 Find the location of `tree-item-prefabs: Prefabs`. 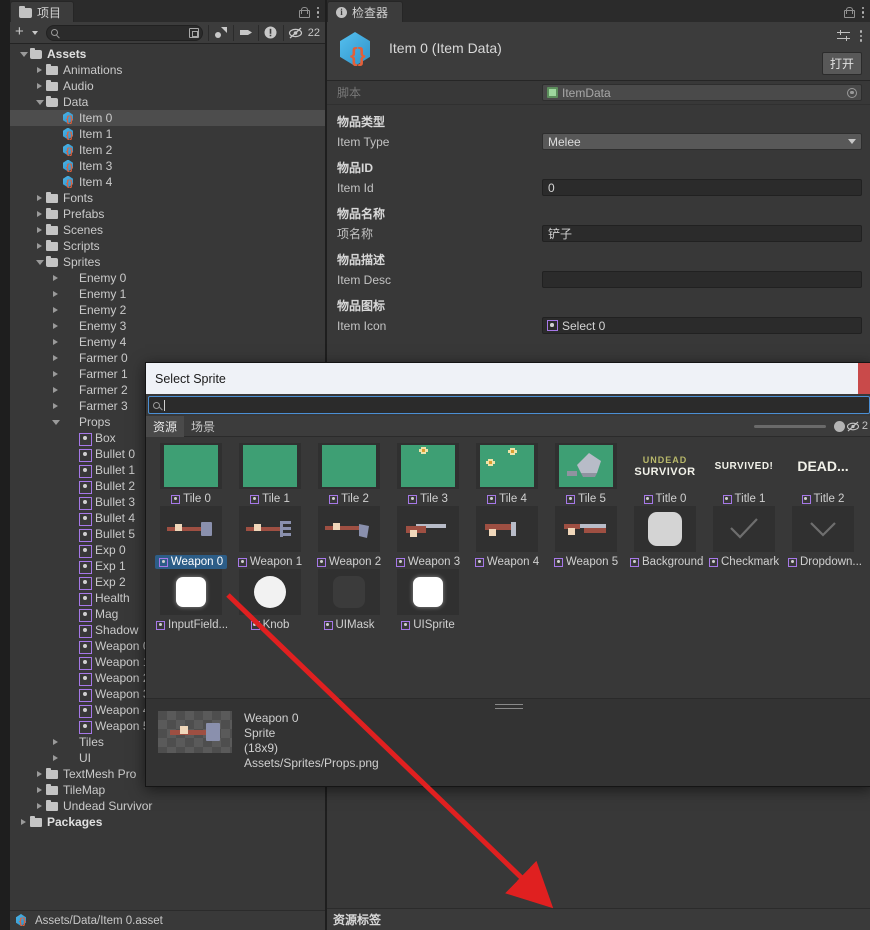

tree-item-prefabs: Prefabs is located at coordinates (167, 214).